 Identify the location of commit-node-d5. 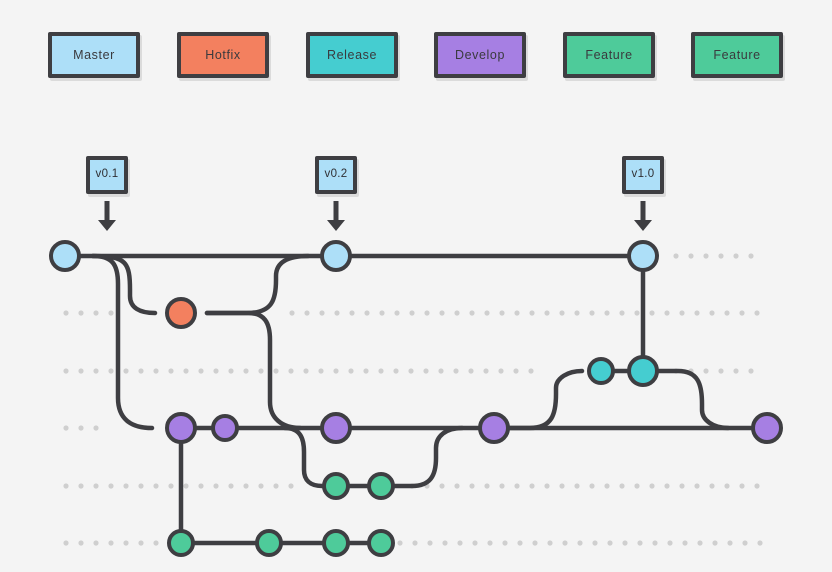
(767, 428).